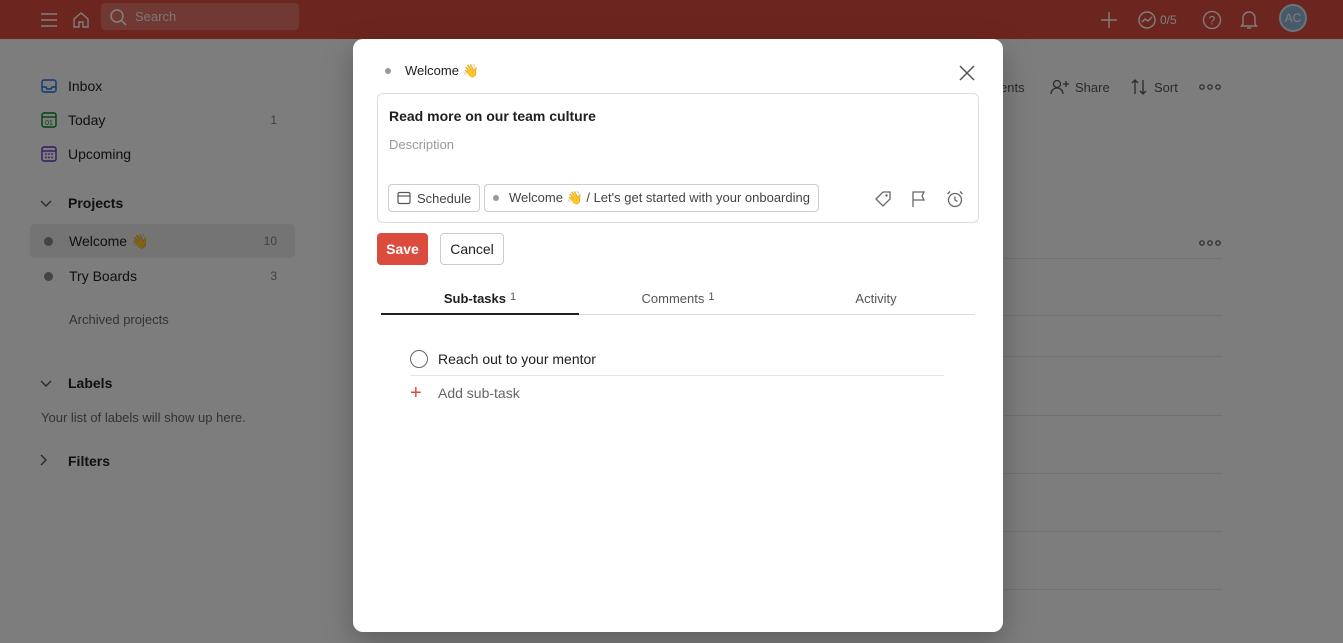 This screenshot has height=643, width=1343. I want to click on tab-comments: Comments 1, so click(678, 301).